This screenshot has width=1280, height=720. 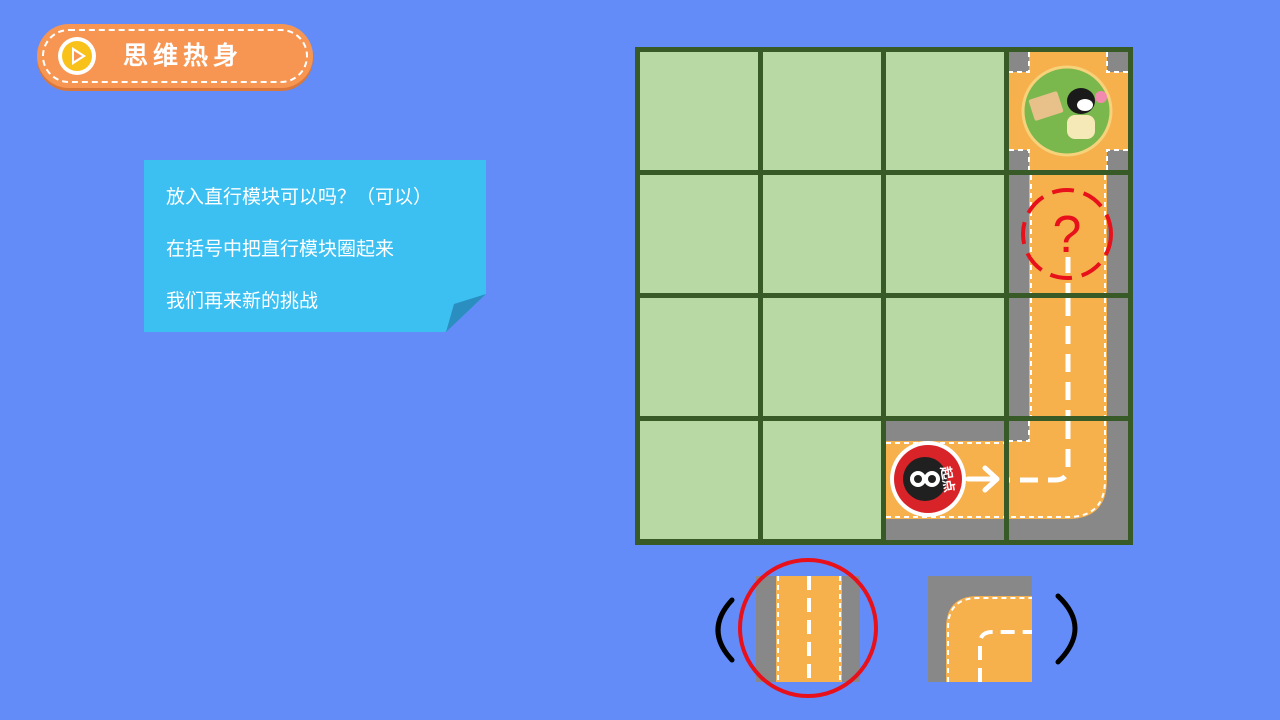 I want to click on right-paren, so click(x=1066, y=629).